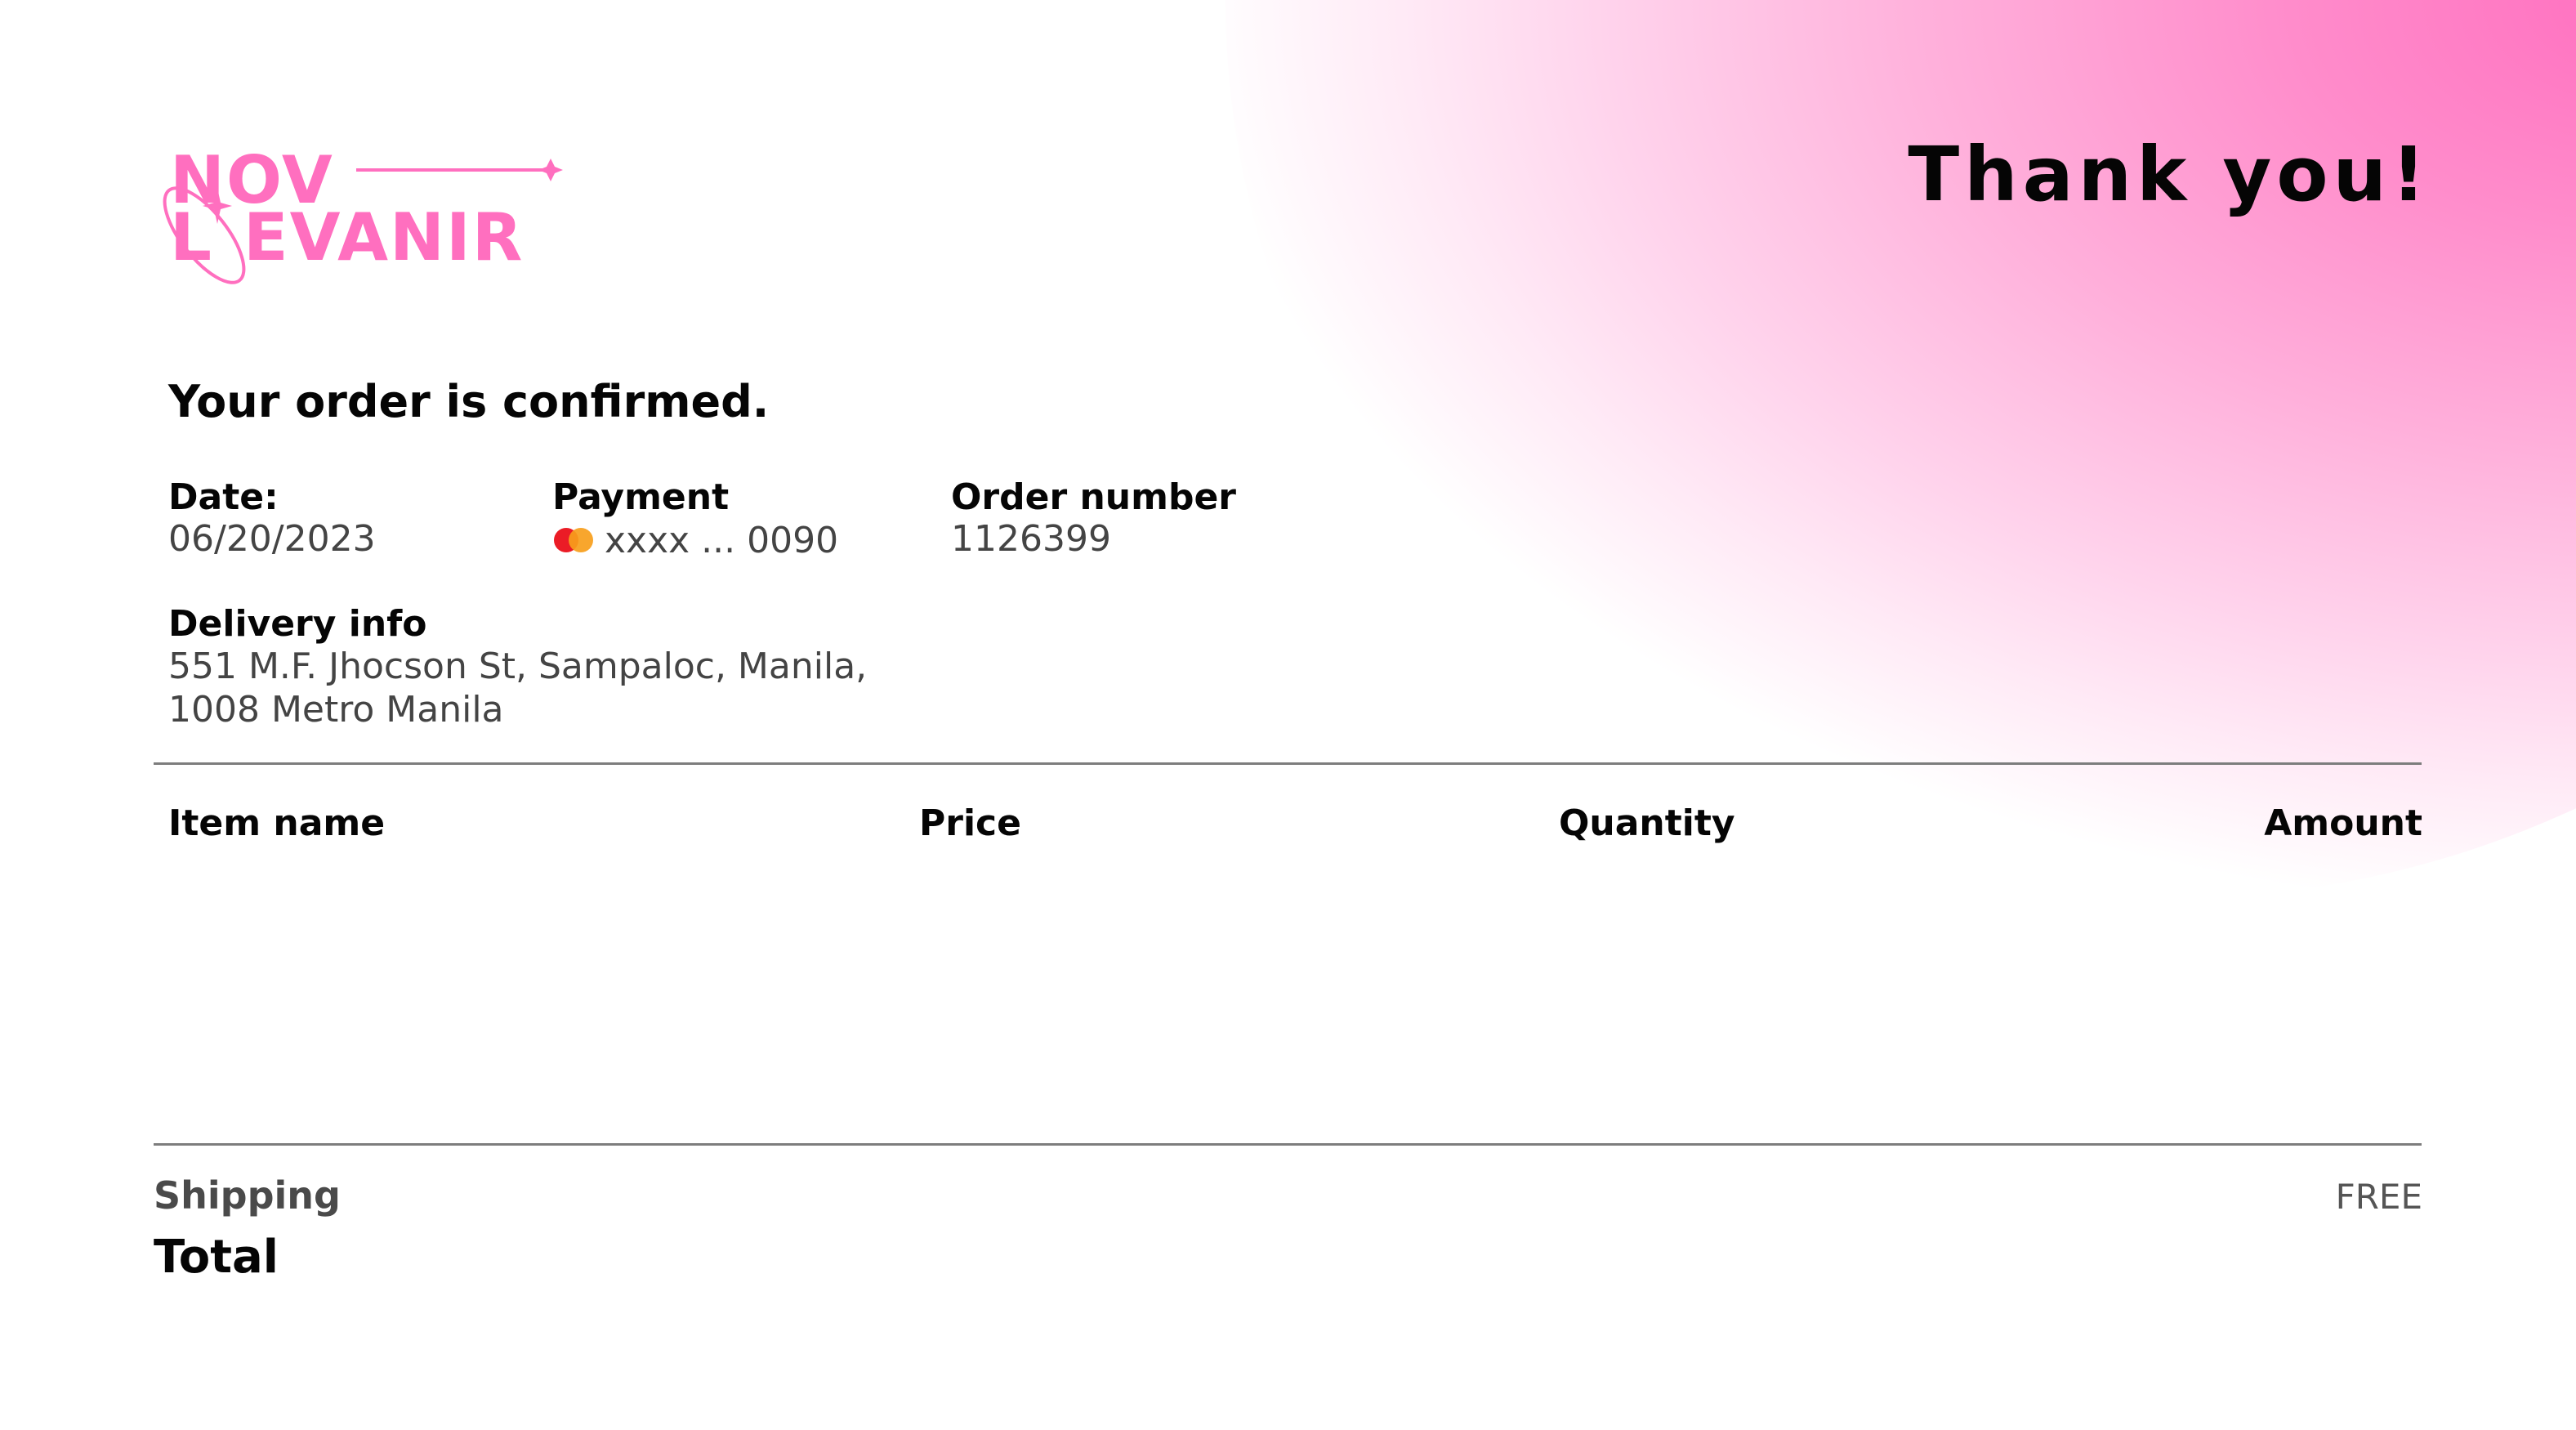 The image size is (2576, 1430). Describe the element at coordinates (970, 823) in the screenshot. I see `column-header-price: Price` at that location.